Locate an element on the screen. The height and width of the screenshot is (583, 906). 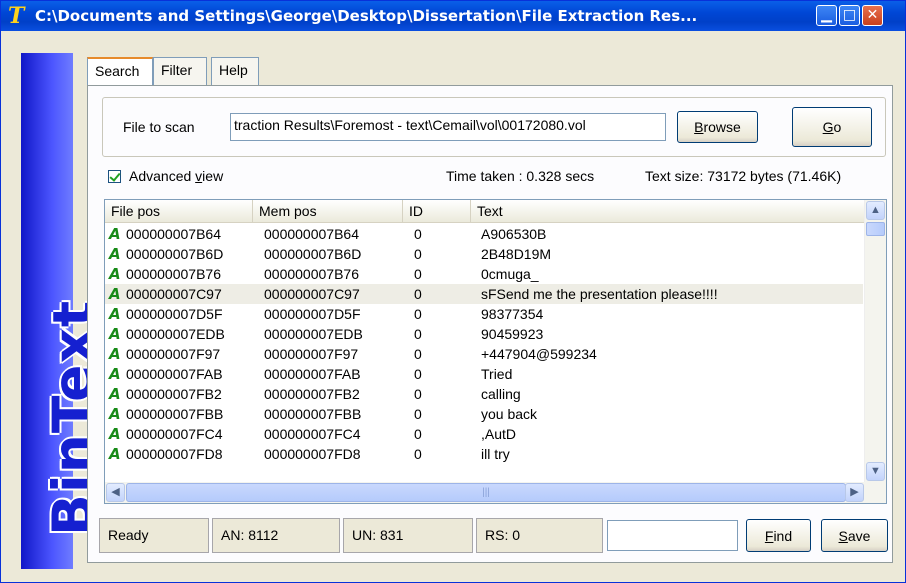
cell-text: calling is located at coordinates (501, 394).